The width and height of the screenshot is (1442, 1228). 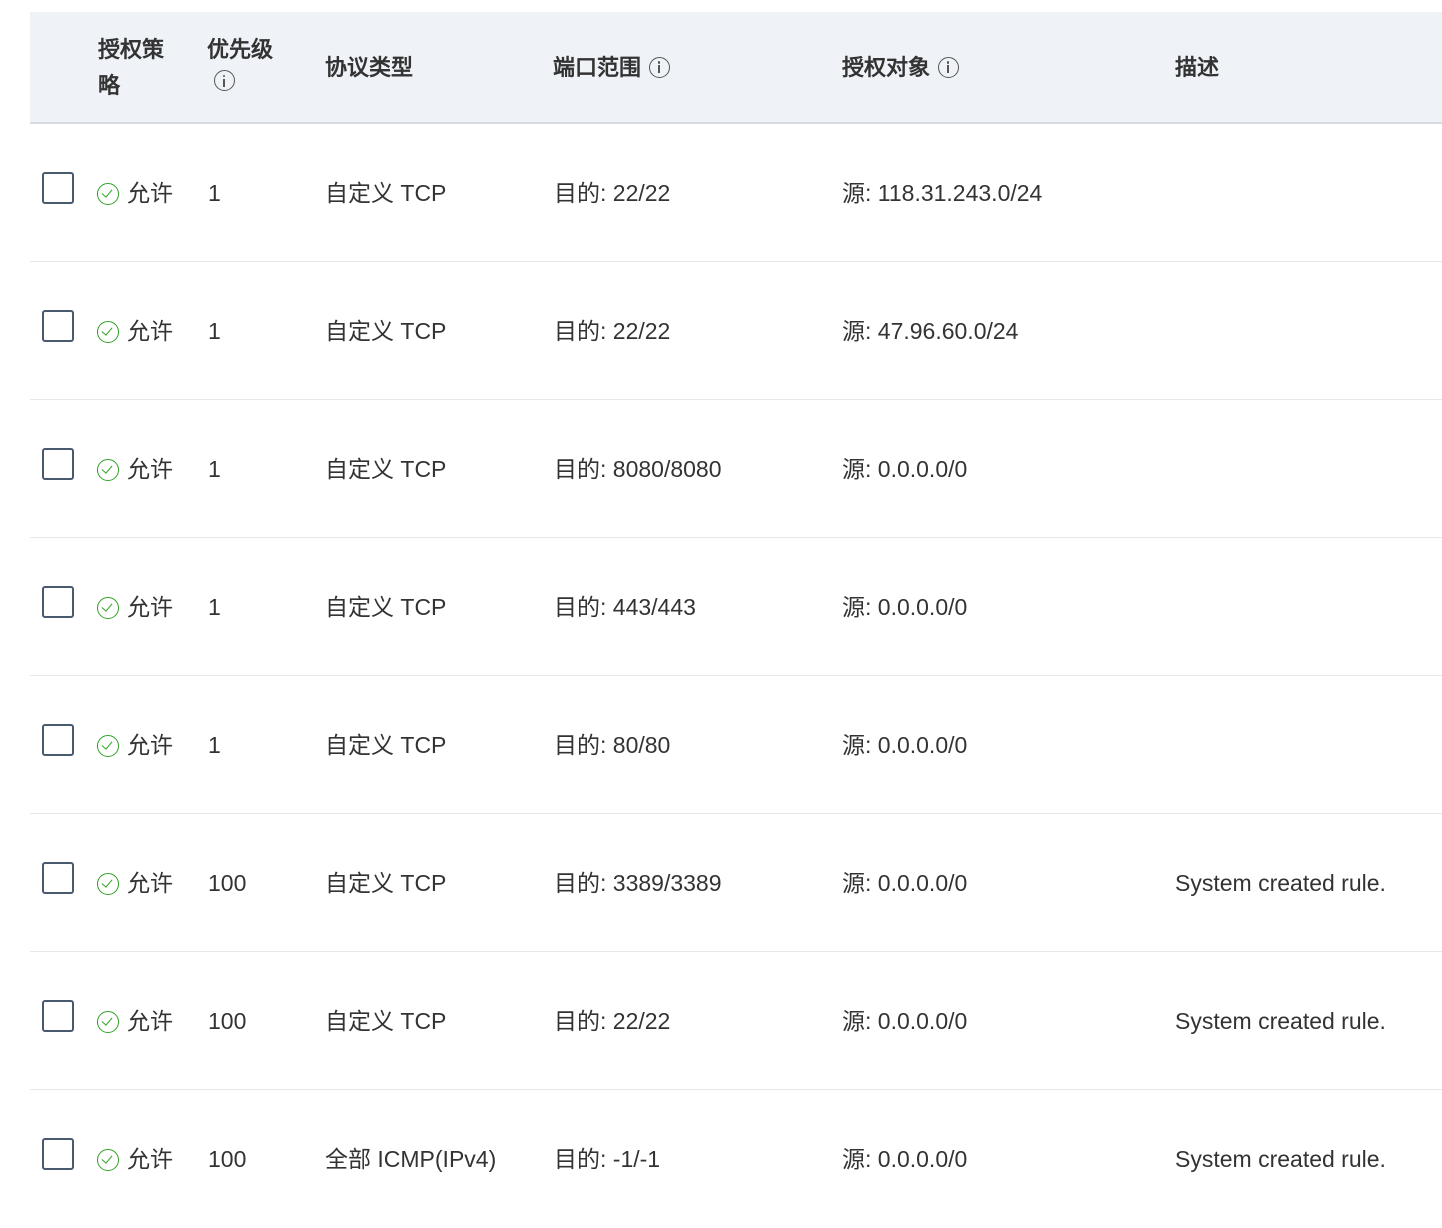 I want to click on port-range-cell: 目的: -1/-1, so click(x=607, y=1159).